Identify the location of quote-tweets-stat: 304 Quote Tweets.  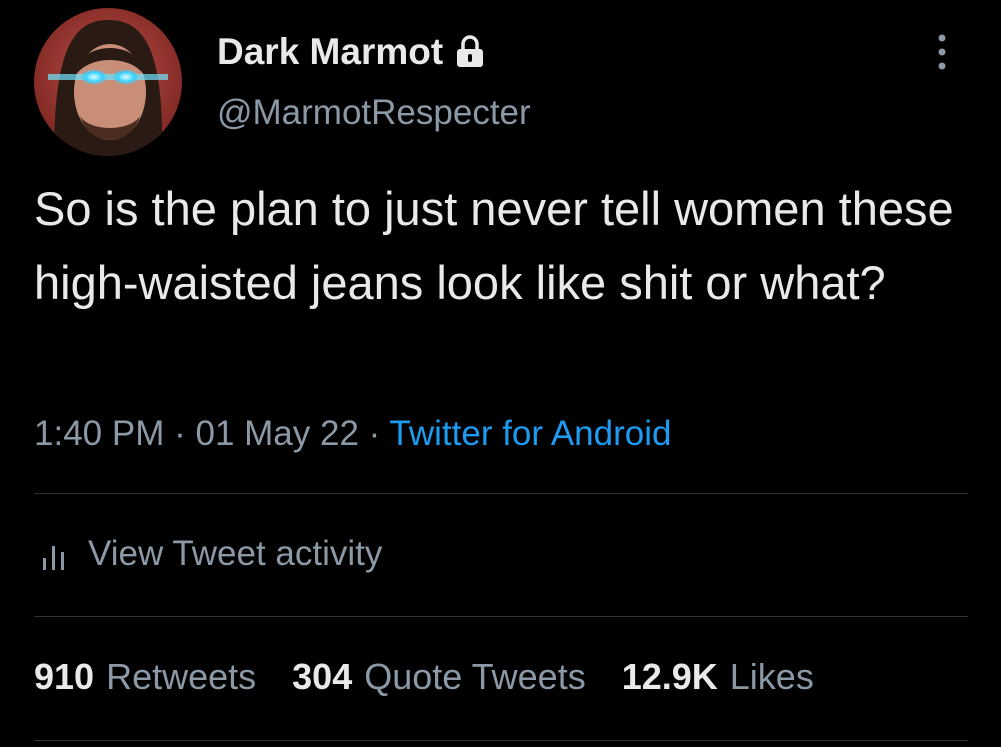
(439, 677).